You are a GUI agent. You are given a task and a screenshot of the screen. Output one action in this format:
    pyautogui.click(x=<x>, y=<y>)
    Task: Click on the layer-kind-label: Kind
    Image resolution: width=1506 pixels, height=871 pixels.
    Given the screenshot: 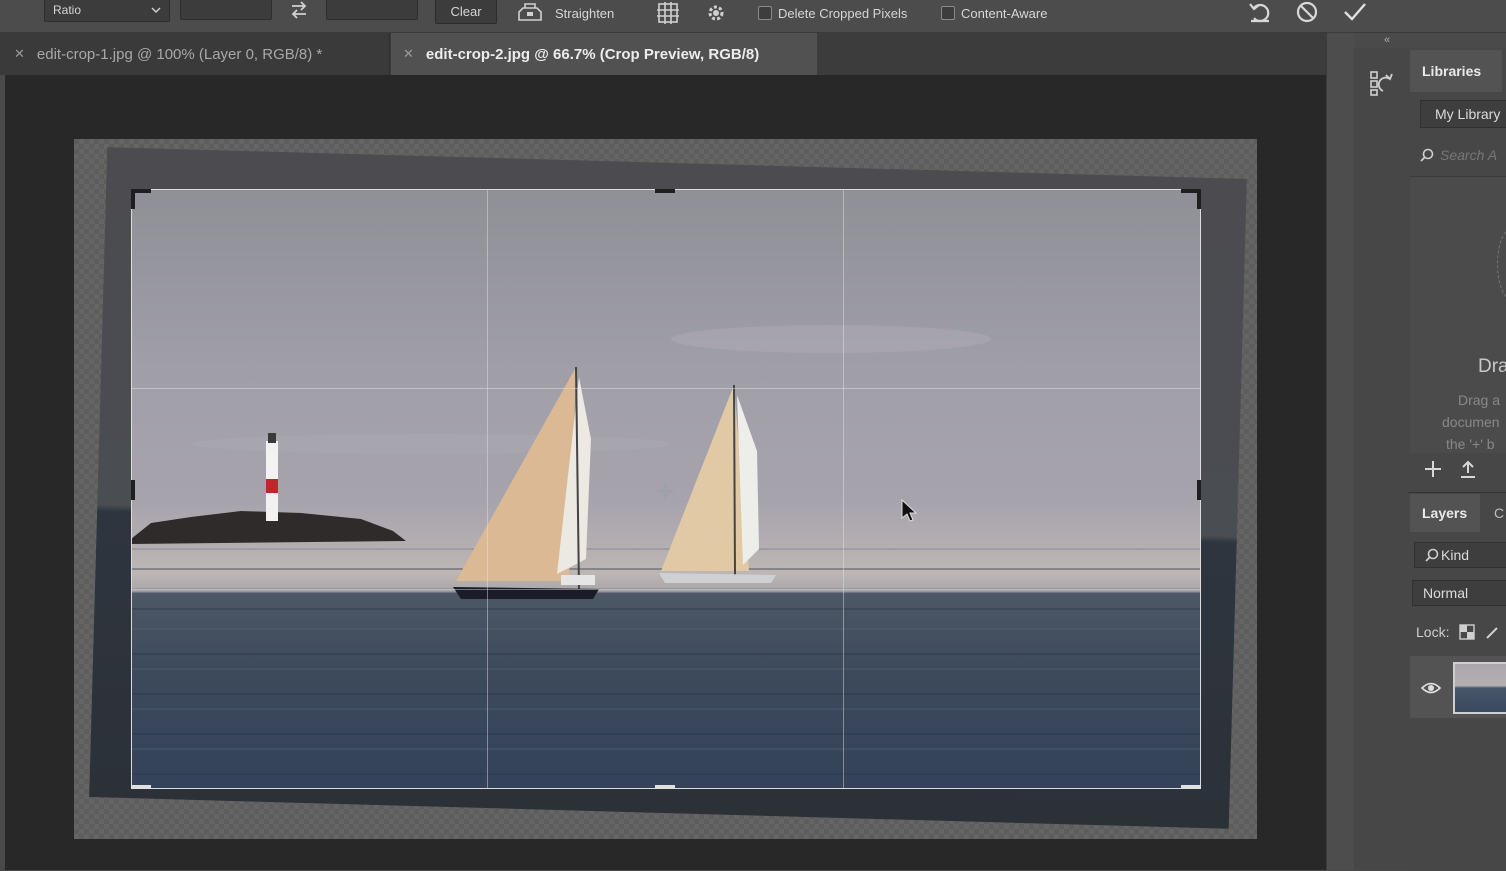 What is the action you would take?
    pyautogui.click(x=1455, y=555)
    